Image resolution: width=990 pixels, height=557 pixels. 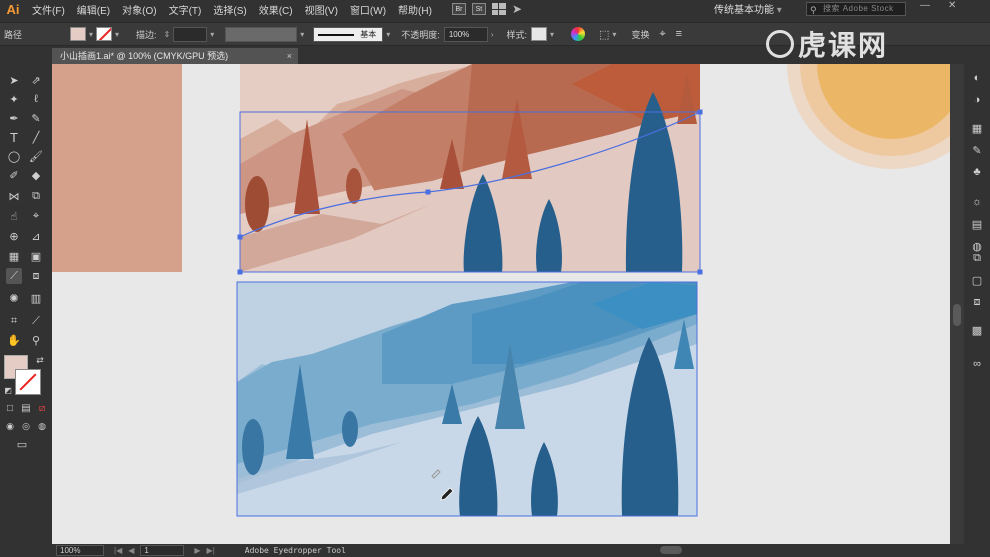 I want to click on ellipse-tool-icon: ◯, so click(x=14, y=156).